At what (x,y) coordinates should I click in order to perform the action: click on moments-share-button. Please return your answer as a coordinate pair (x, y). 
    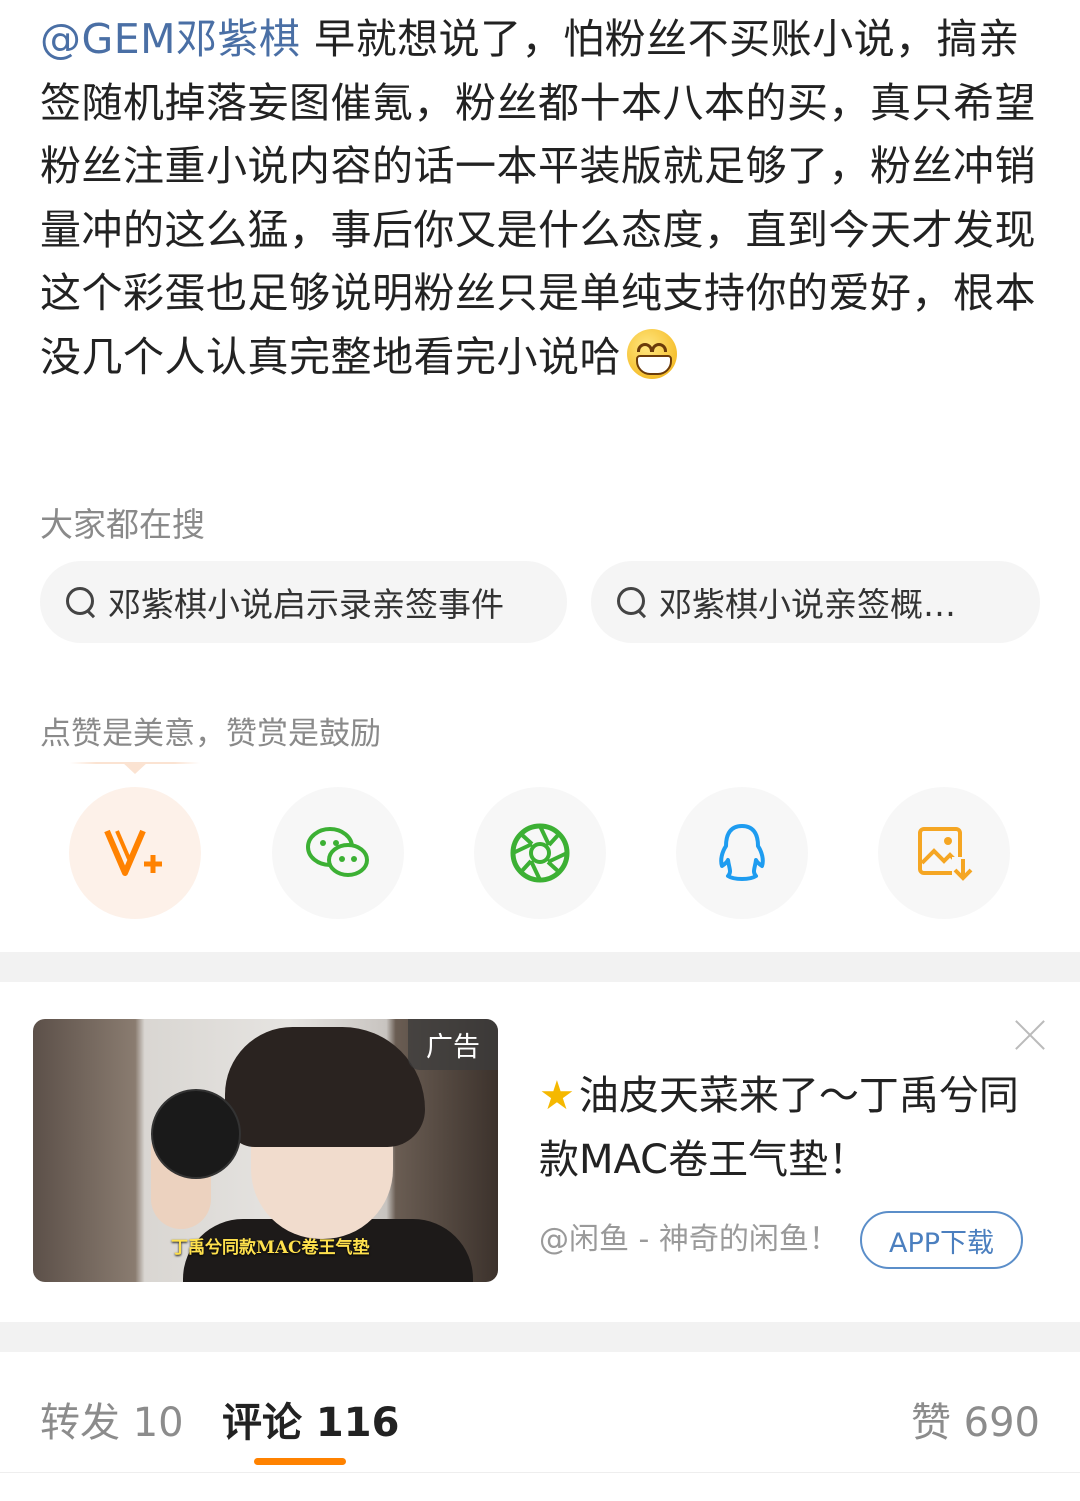
    Looking at the image, I should click on (540, 853).